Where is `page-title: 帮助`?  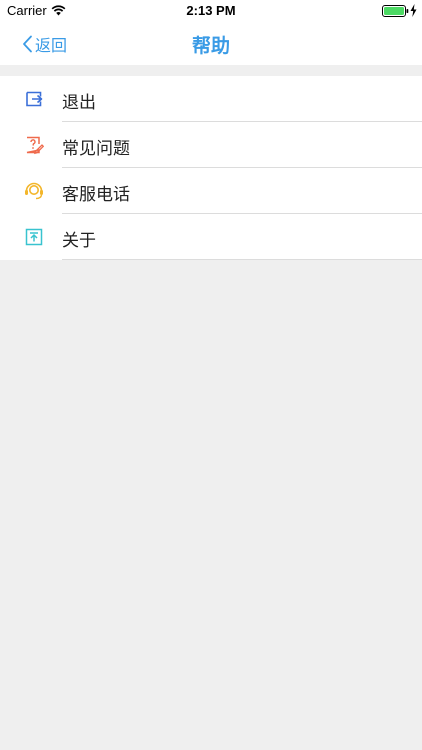
page-title: 帮助 is located at coordinates (210, 46).